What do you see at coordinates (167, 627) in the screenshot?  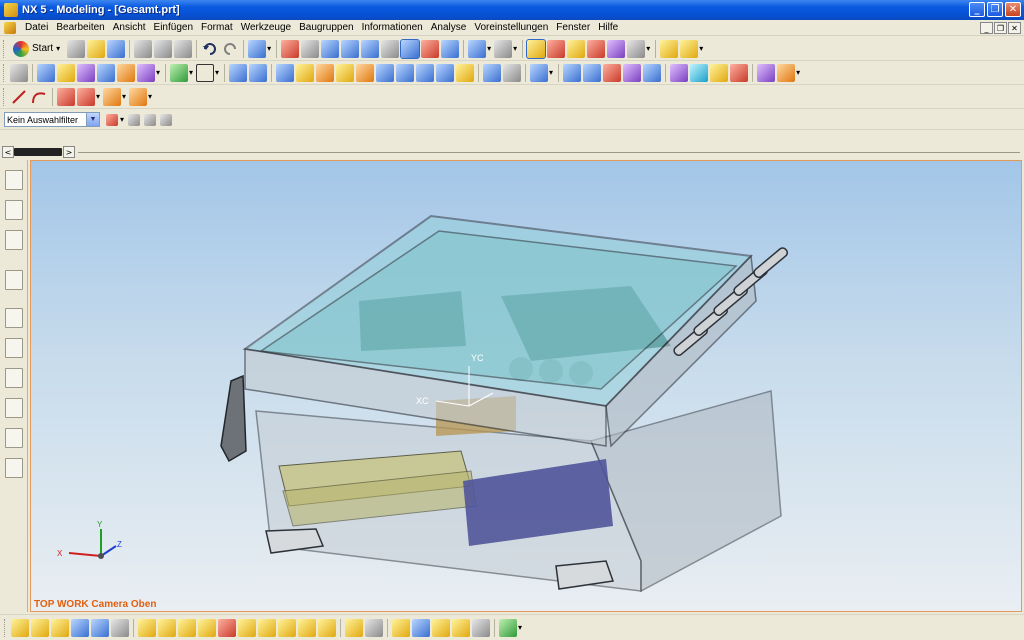 I see `wave-icon` at bounding box center [167, 627].